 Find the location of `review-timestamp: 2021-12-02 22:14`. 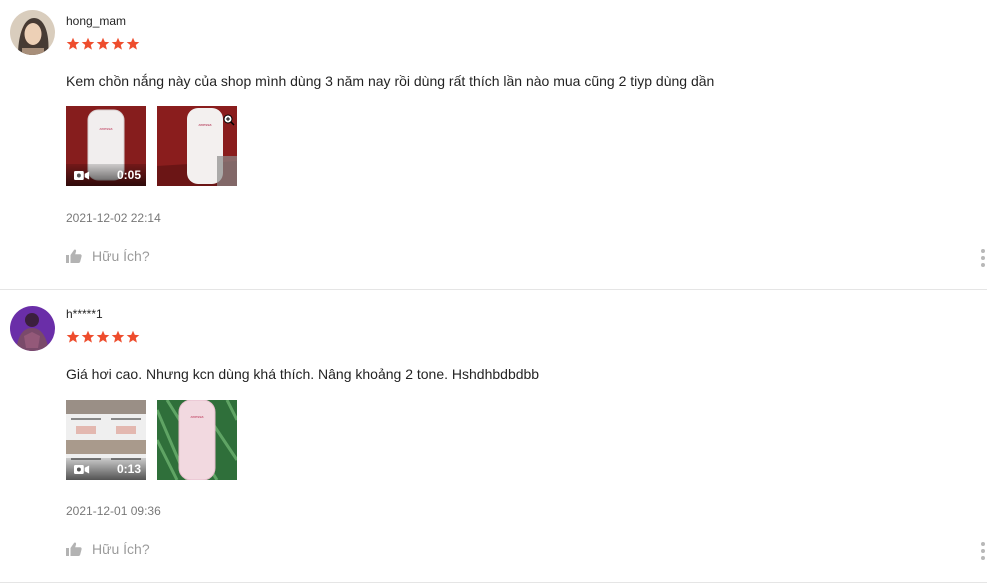

review-timestamp: 2021-12-02 22:14 is located at coordinates (113, 218).